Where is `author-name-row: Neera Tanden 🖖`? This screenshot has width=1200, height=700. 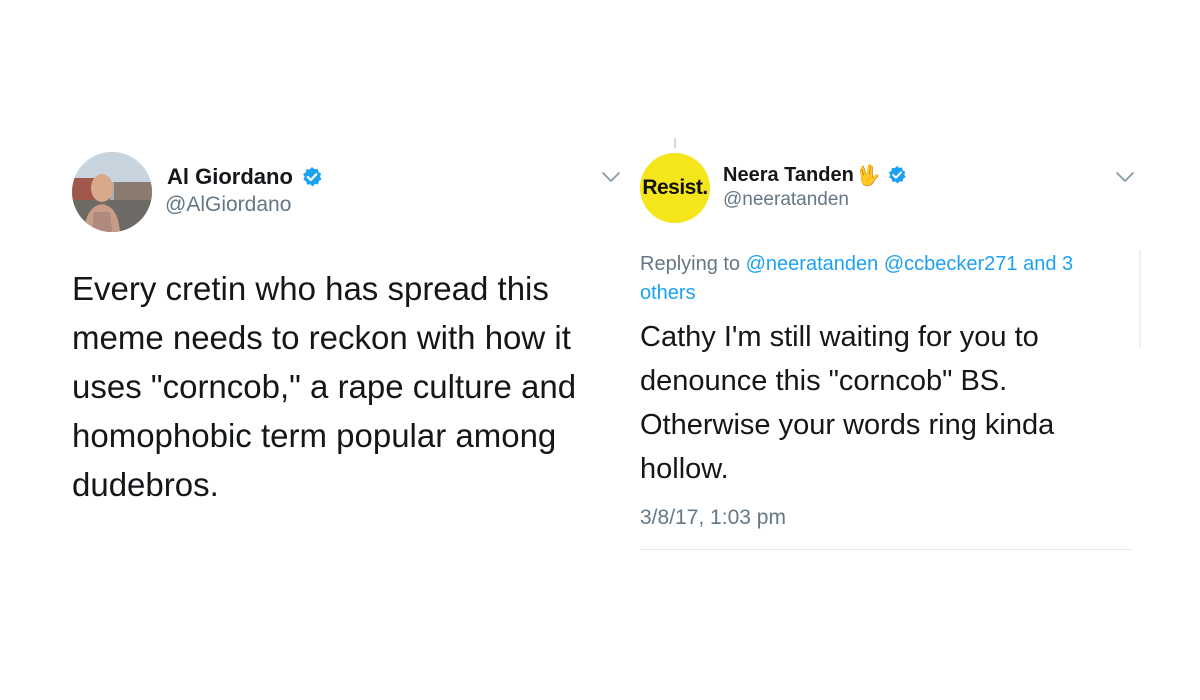 author-name-row: Neera Tanden 🖖 is located at coordinates (815, 175).